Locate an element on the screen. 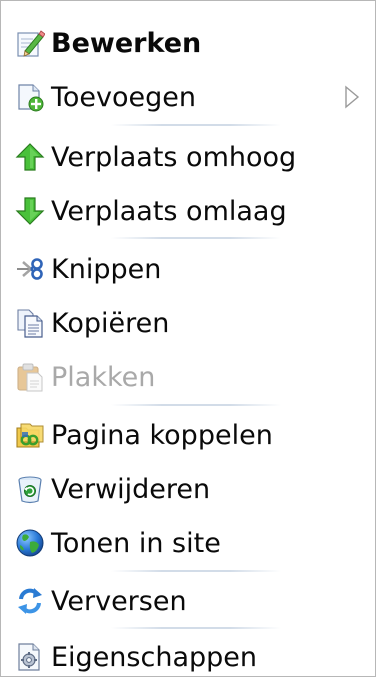 The image size is (378, 681). menu-item-move-down: Verplaats omlaag is located at coordinates (189, 211).